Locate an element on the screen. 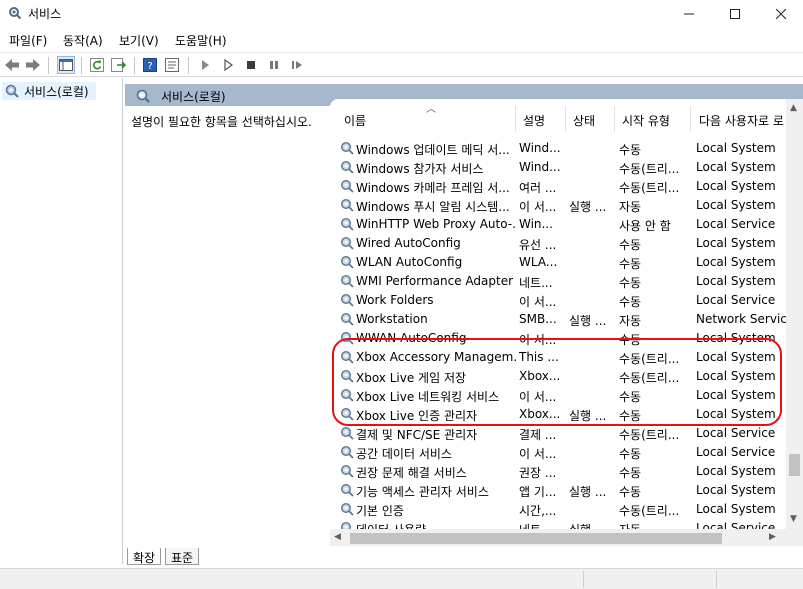  export-list-button is located at coordinates (119, 65).